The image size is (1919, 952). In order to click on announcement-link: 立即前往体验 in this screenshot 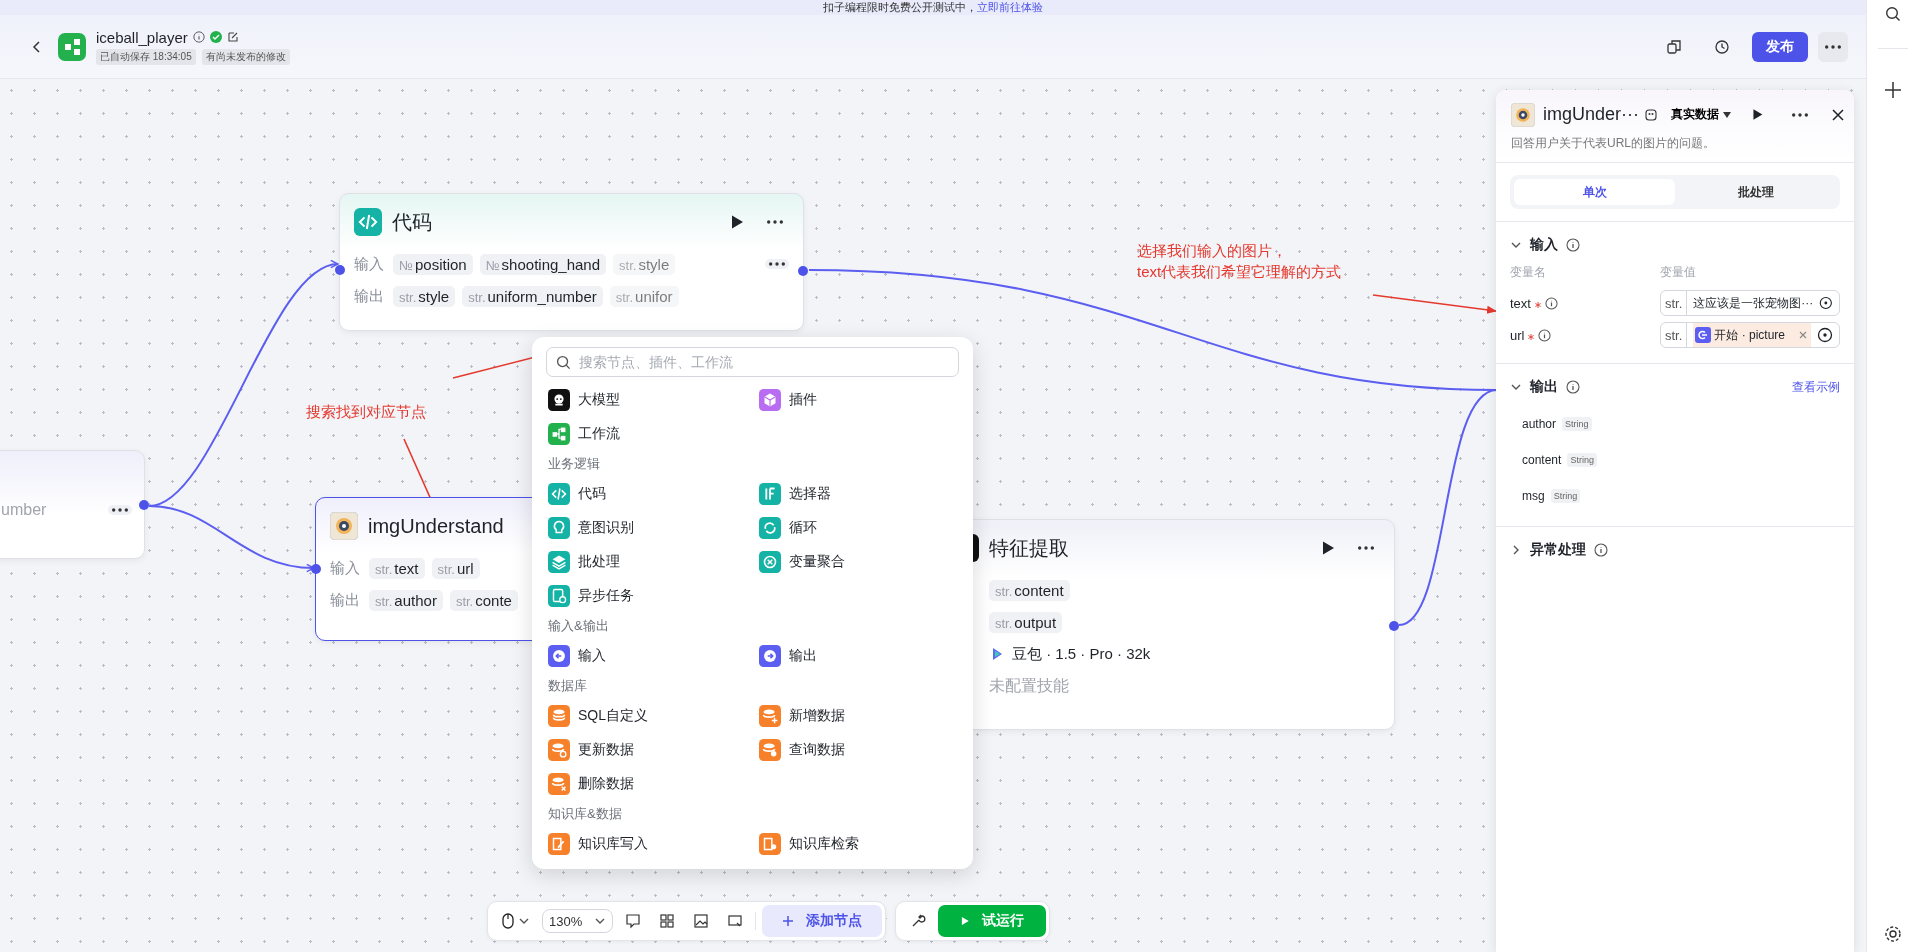, I will do `click(1010, 7)`.